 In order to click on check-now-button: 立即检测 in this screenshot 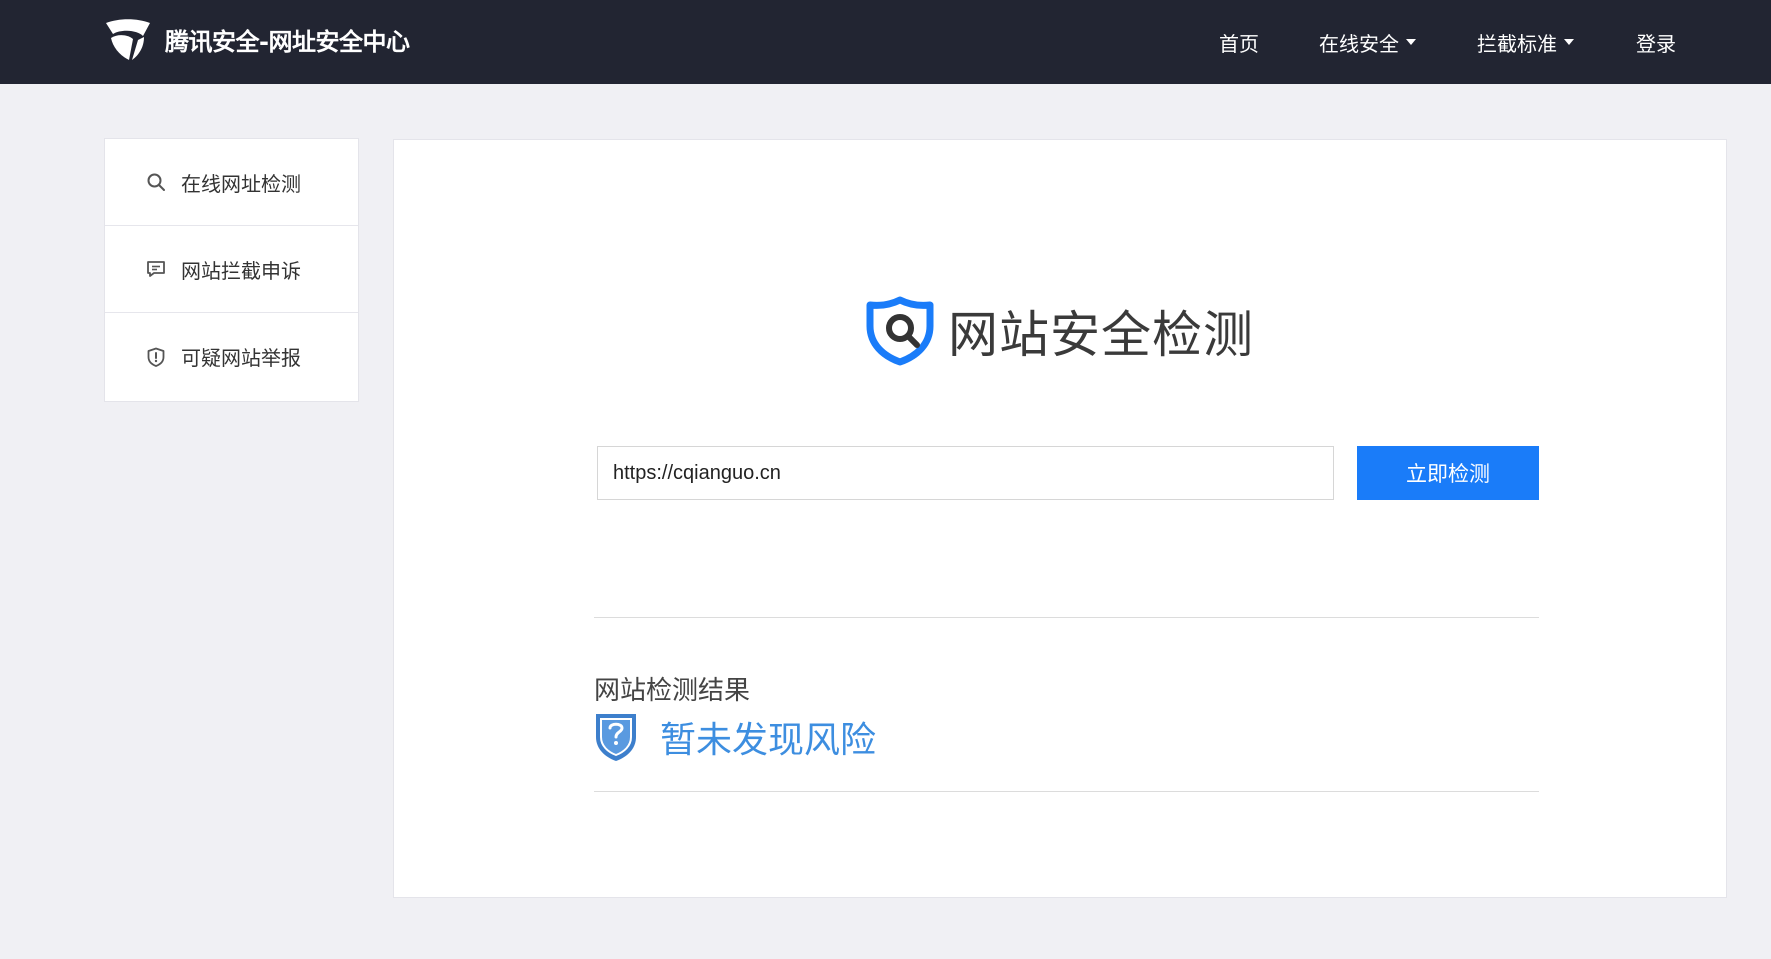, I will do `click(1448, 473)`.